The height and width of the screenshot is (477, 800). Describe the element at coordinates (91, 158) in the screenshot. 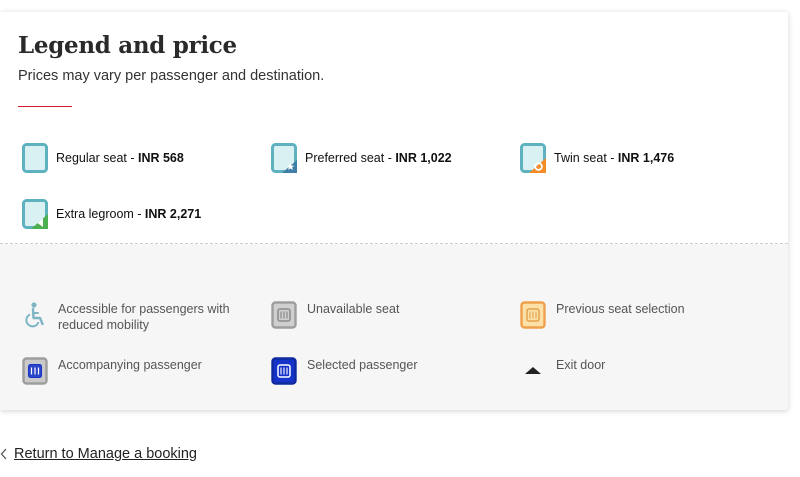

I see `seat-name: Regular seat` at that location.